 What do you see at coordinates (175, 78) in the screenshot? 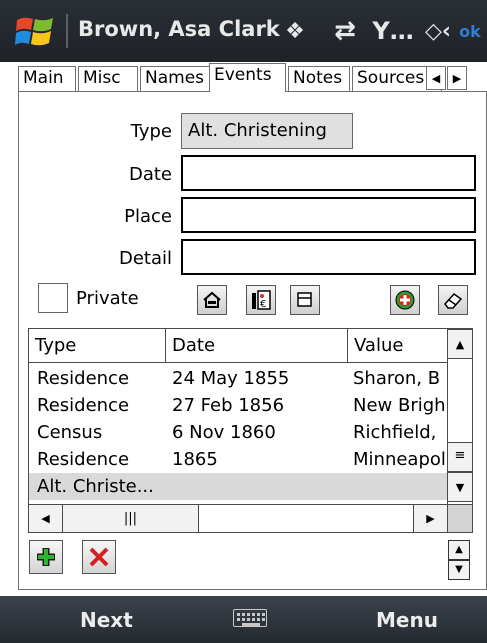
I see `tab-names: Names` at bounding box center [175, 78].